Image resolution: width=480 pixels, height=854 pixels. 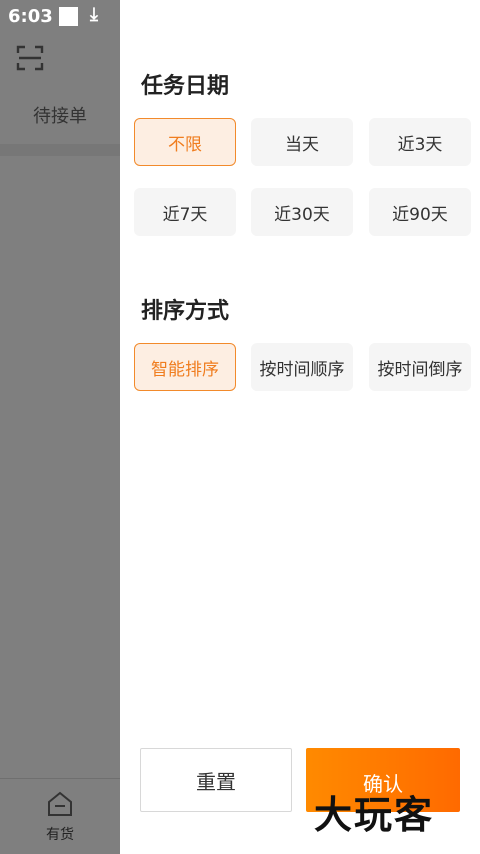 What do you see at coordinates (185, 142) in the screenshot?
I see `date-option-unlimited: 不限` at bounding box center [185, 142].